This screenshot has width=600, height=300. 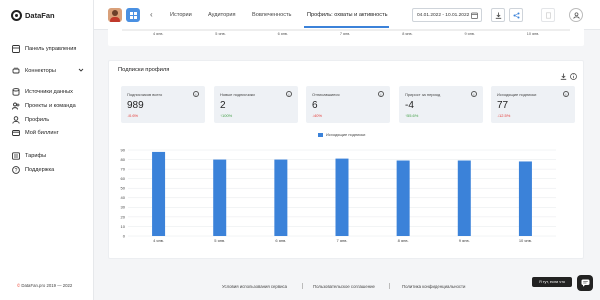 I want to click on disabled-action-button, so click(x=548, y=15).